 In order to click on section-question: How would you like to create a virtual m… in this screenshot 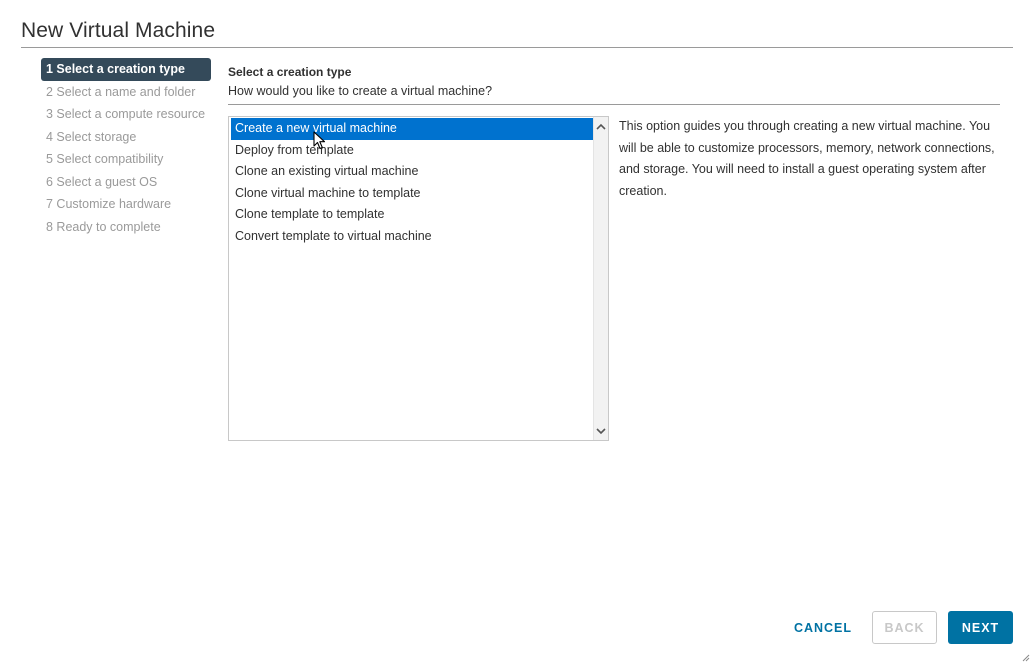, I will do `click(360, 91)`.